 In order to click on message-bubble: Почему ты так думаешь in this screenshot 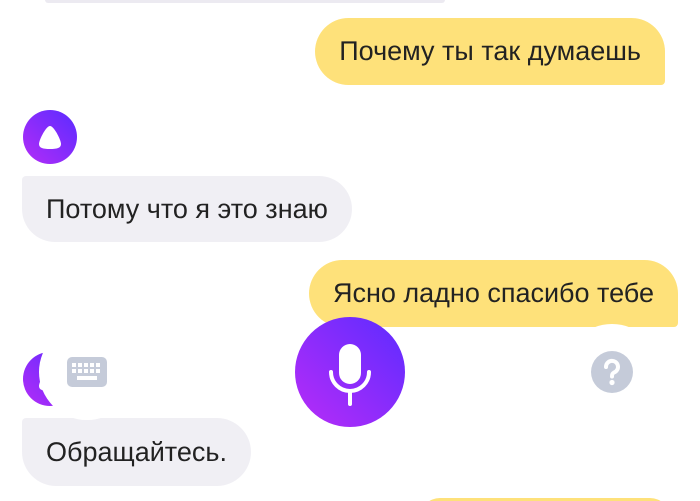, I will do `click(490, 51)`.